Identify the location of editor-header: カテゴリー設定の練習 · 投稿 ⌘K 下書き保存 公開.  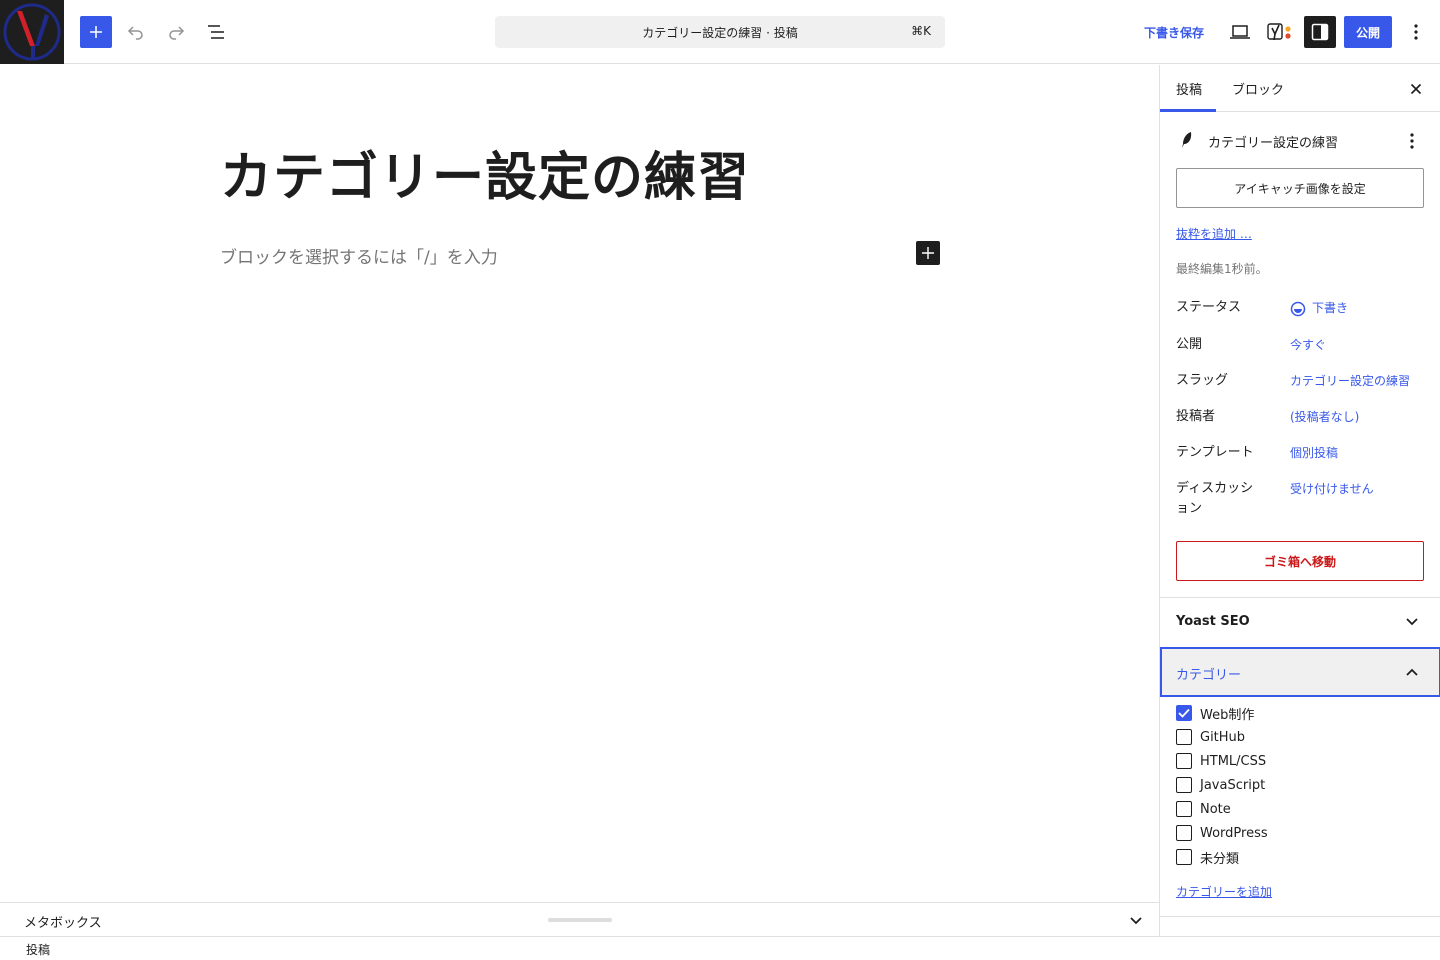
(720, 32).